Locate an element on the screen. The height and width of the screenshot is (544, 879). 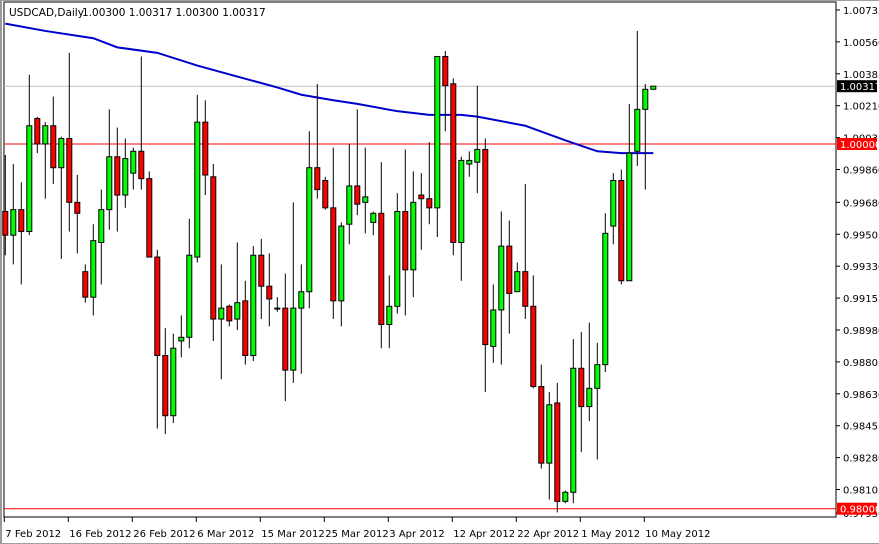
chart-ohlc-readout: 1.00300 1.00317 1.00300 1.00317 is located at coordinates (174, 13).